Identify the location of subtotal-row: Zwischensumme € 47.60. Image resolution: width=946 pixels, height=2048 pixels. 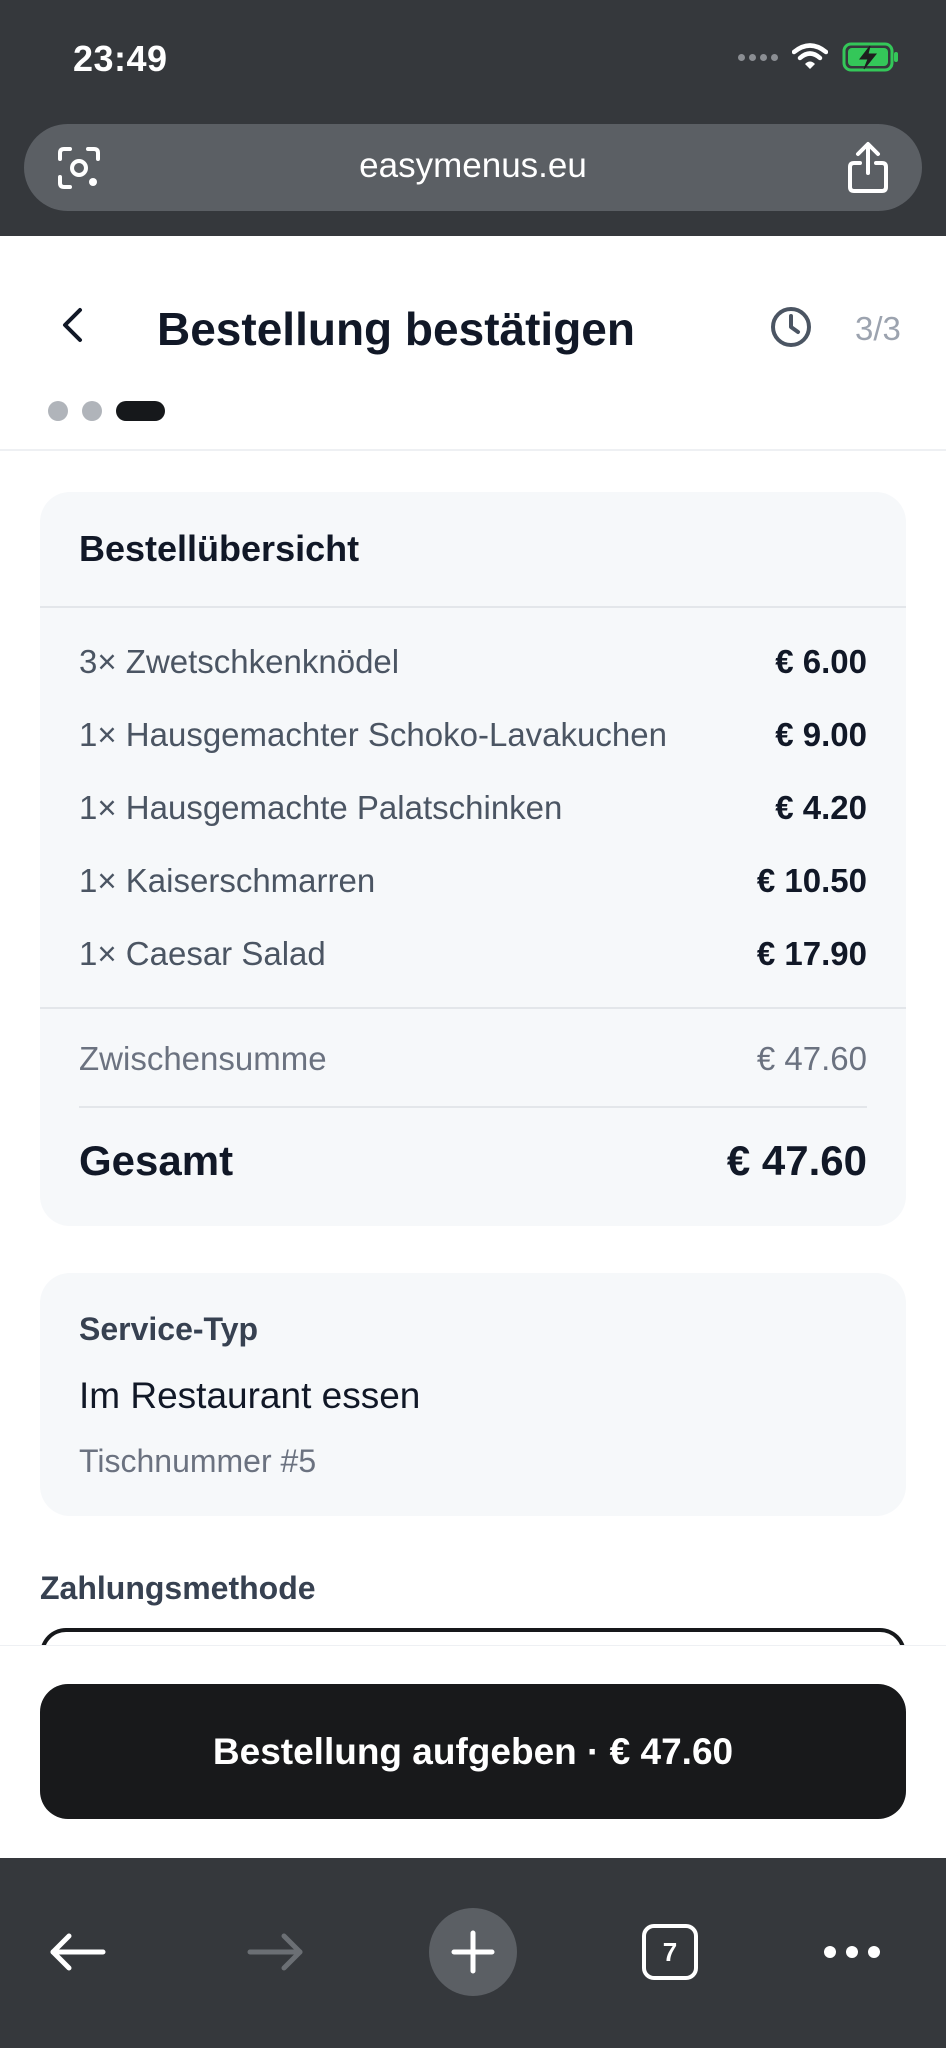
(473, 1059).